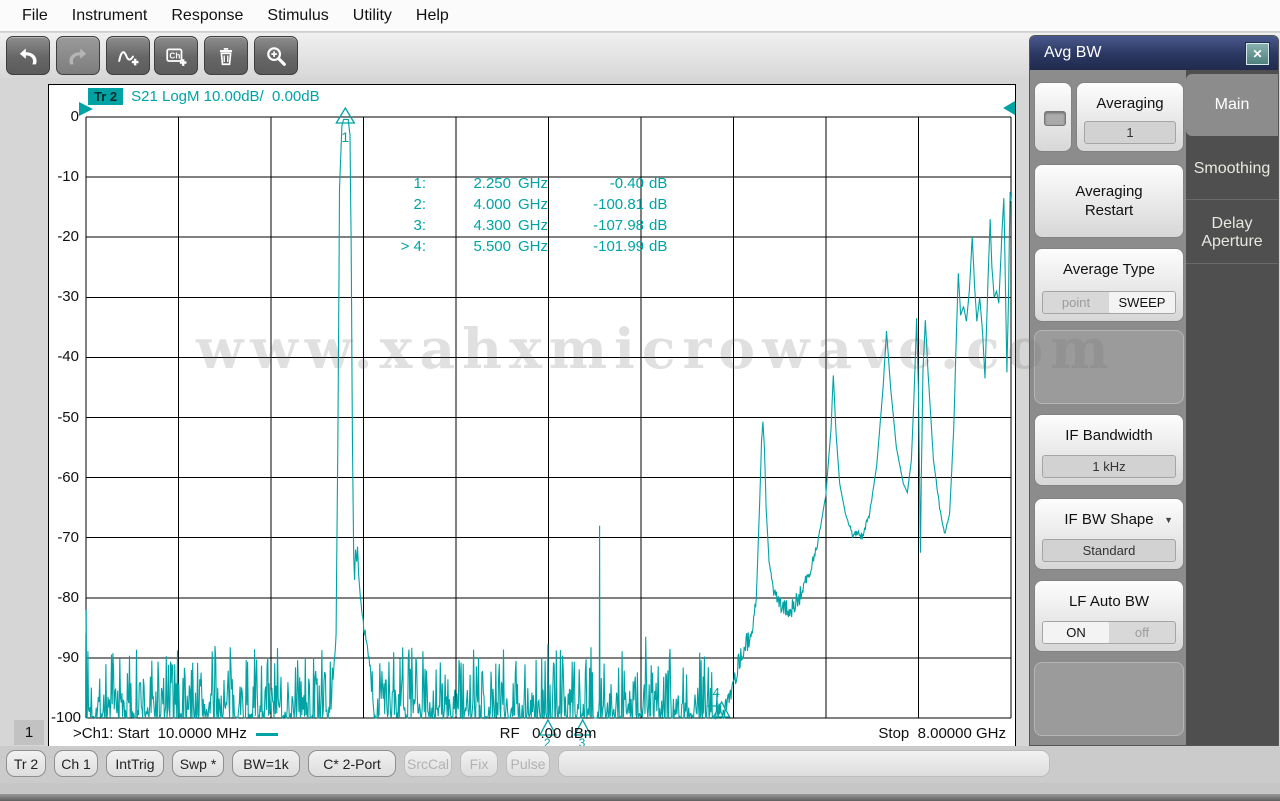  I want to click on y-tick-label: -50, so click(68, 417).